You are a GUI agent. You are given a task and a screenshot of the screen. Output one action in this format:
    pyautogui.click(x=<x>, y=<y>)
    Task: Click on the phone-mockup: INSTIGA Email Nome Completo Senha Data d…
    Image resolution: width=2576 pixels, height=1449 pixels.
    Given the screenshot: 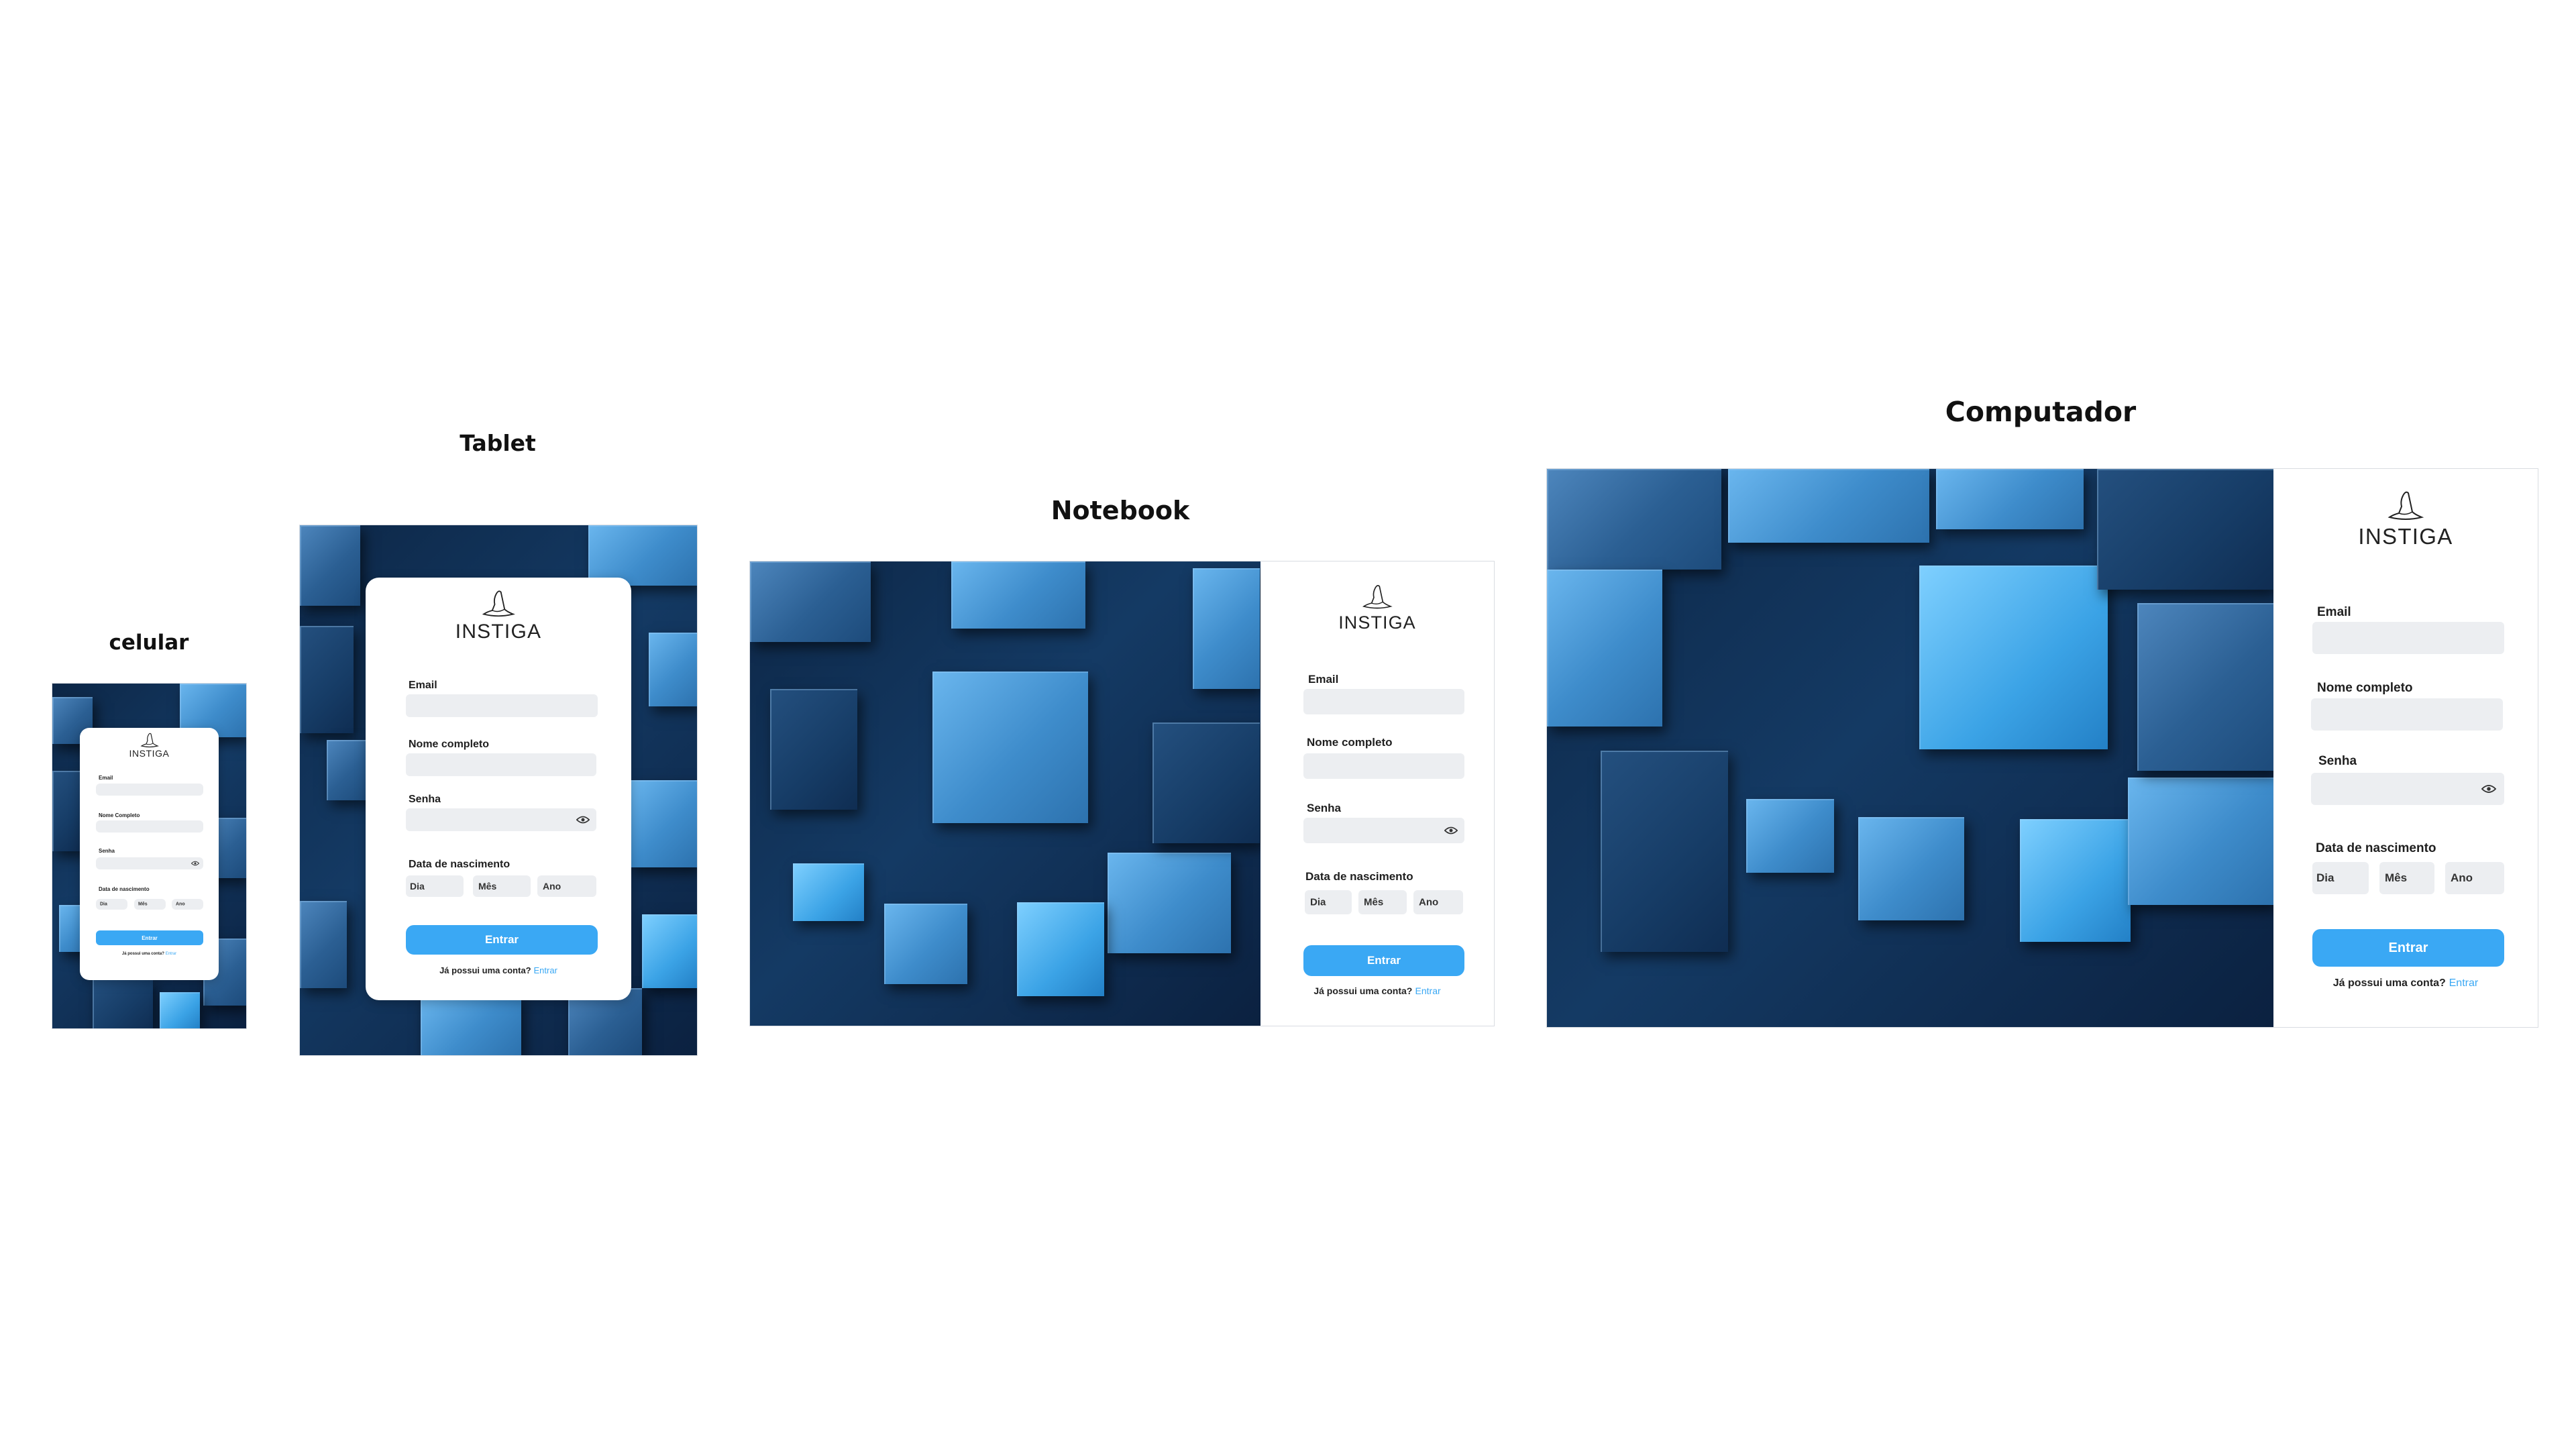 What is the action you would take?
    pyautogui.click(x=149, y=856)
    